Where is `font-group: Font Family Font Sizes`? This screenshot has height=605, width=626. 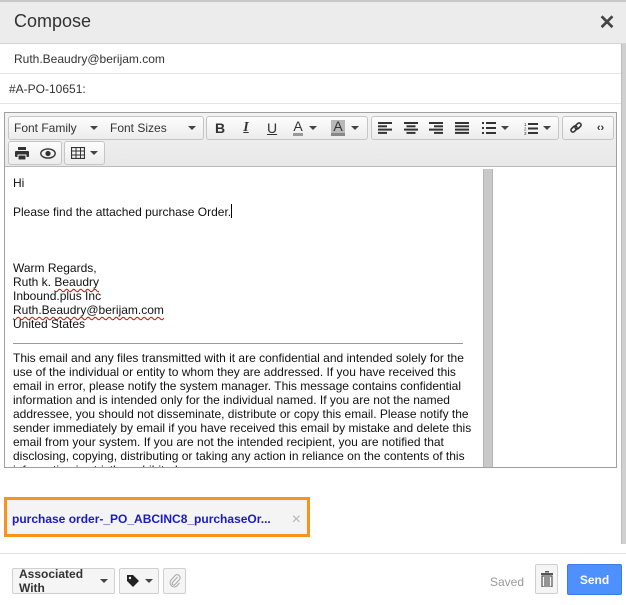 font-group: Font Family Font Sizes is located at coordinates (106, 128).